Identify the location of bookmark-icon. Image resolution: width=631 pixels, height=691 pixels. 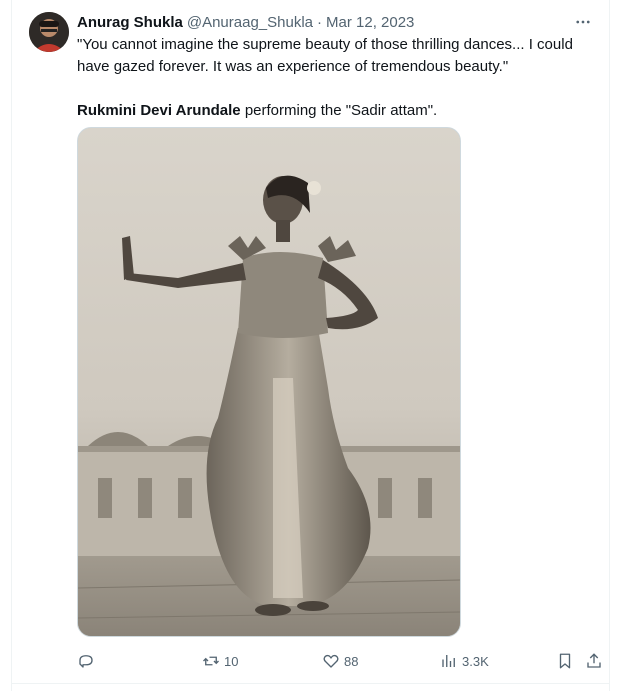
(565, 661).